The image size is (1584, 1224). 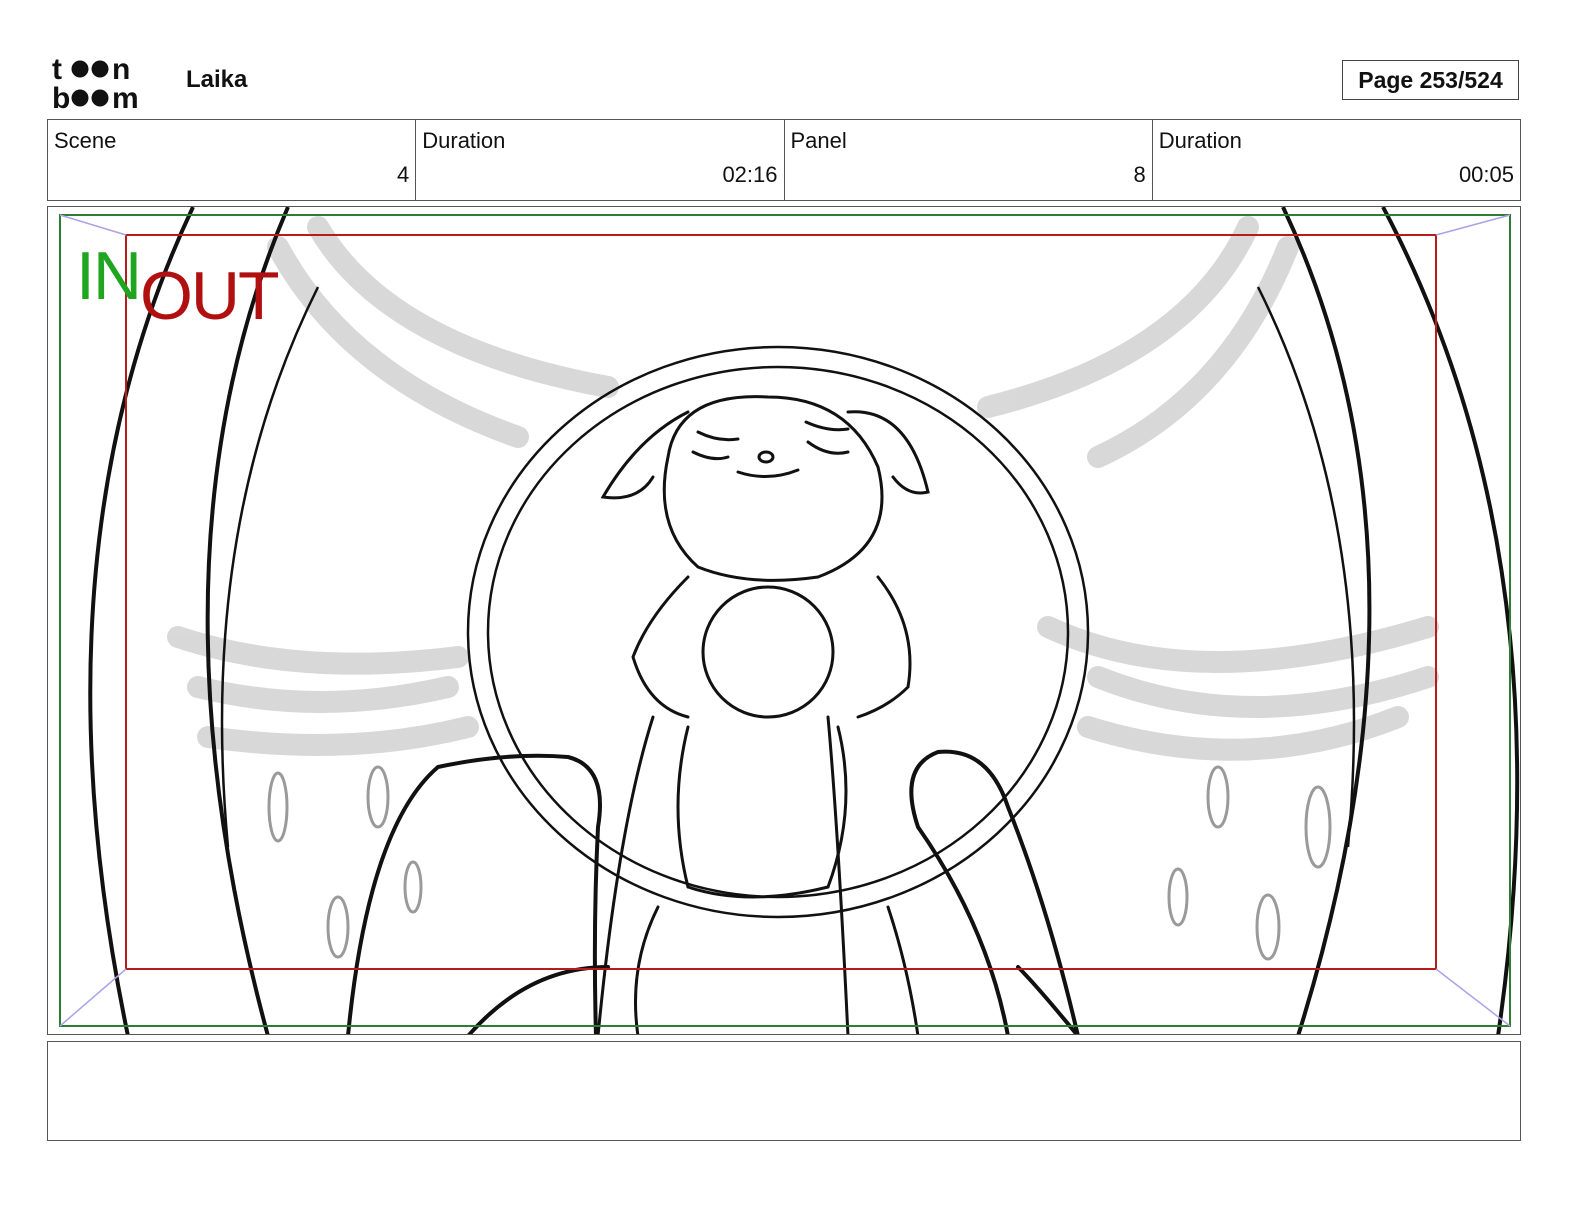 What do you see at coordinates (403, 174) in the screenshot?
I see `scene-value: 4` at bounding box center [403, 174].